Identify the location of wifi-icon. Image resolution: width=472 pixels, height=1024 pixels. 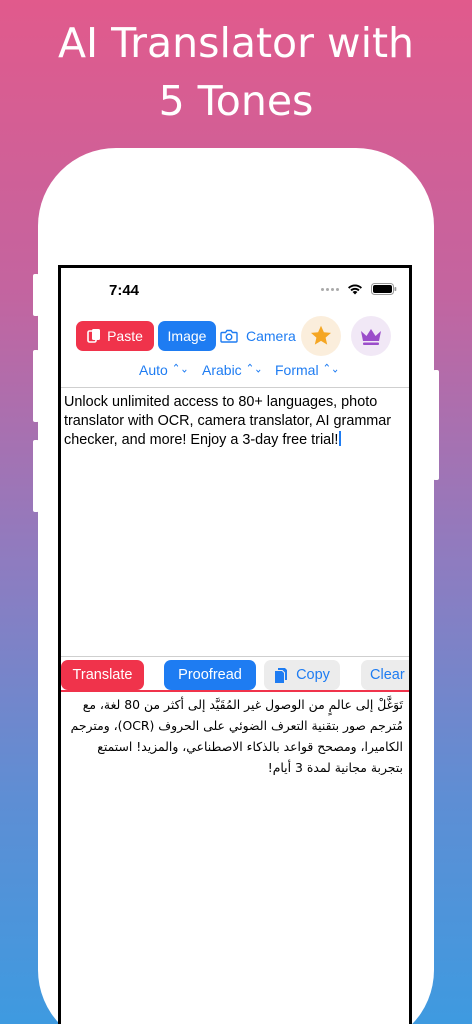
(355, 289).